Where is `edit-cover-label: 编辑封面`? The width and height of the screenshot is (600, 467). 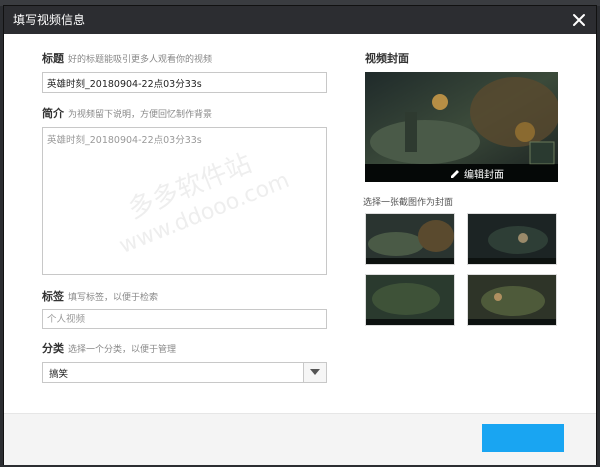 edit-cover-label: 编辑封面 is located at coordinates (484, 175).